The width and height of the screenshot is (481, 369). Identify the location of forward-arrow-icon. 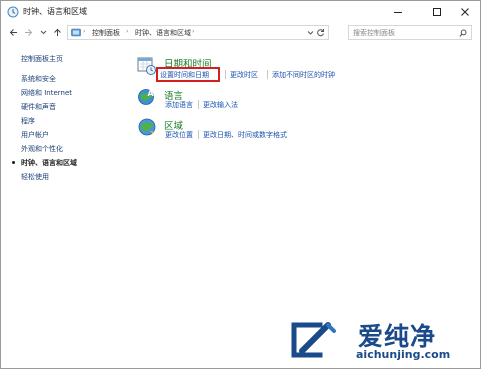
(28, 32).